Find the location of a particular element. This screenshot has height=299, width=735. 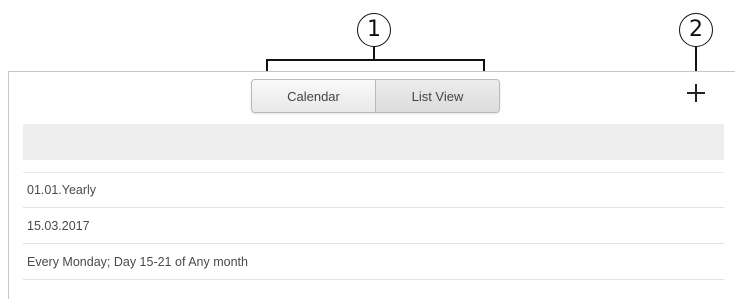

view-toggle: Calendar List View is located at coordinates (375, 96).